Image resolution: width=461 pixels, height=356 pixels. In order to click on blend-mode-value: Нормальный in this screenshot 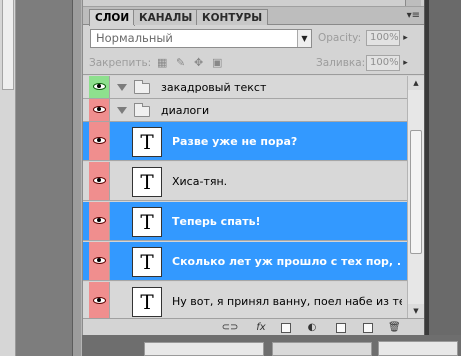, I will do `click(134, 38)`.